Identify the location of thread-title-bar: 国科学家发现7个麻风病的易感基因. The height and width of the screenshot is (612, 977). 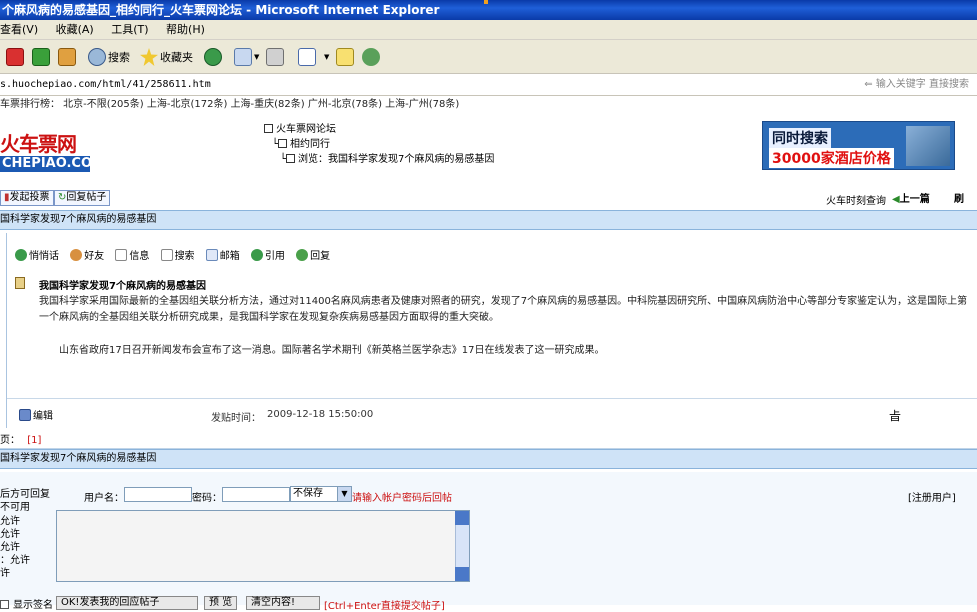
(488, 220).